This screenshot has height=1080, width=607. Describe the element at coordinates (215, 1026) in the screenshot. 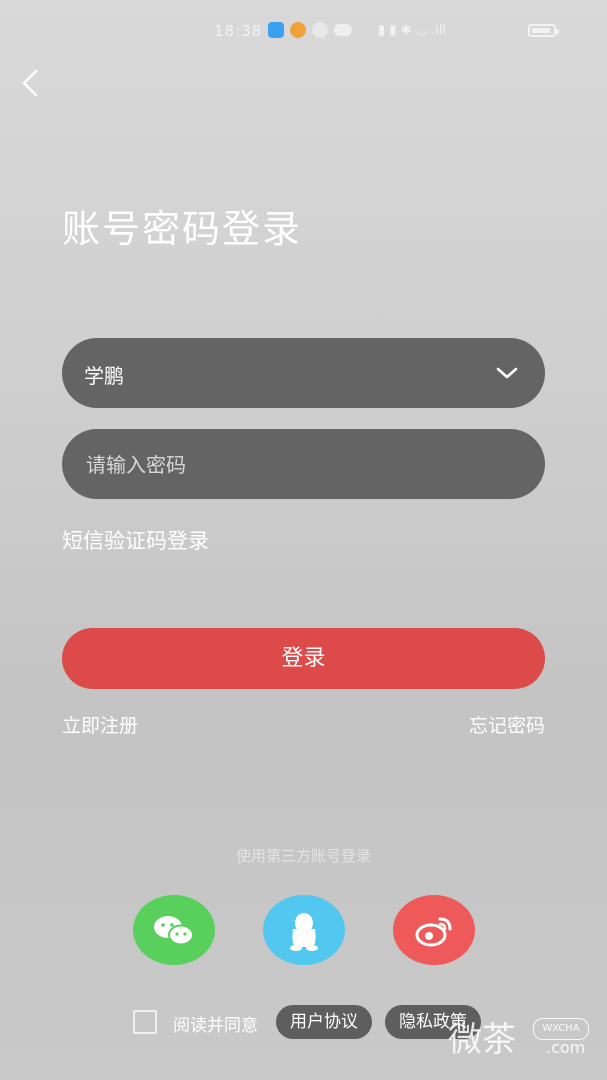

I see `agreement-text: 阅读并同意` at that location.